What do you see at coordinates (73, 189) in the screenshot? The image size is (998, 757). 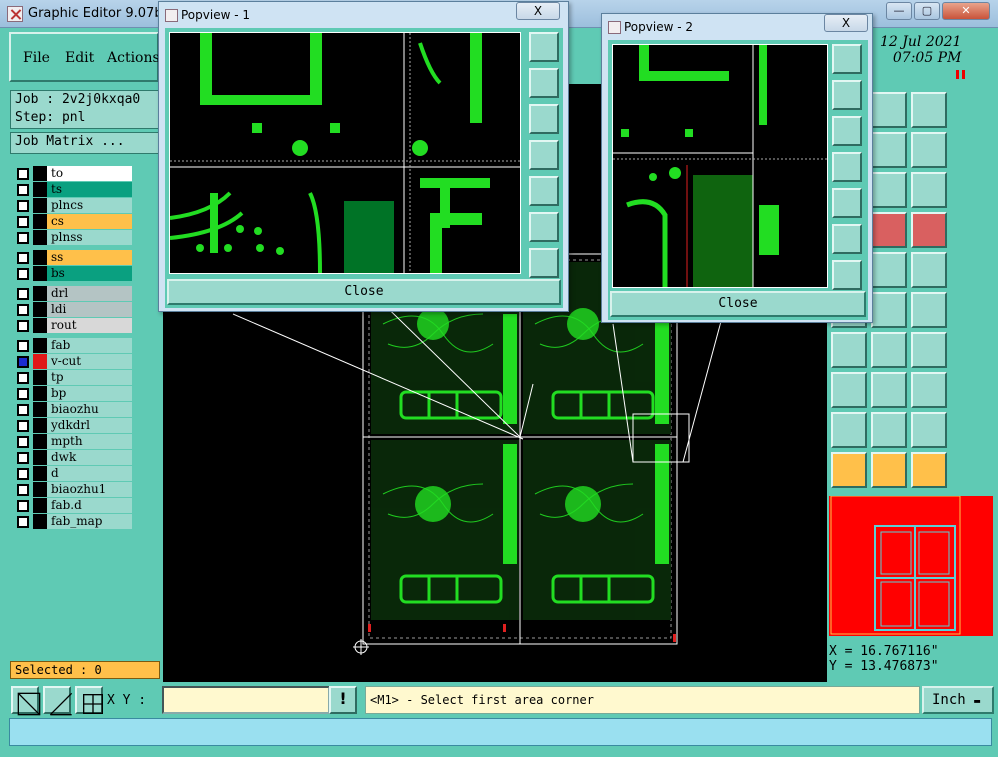 I see `layer-row: ts` at bounding box center [73, 189].